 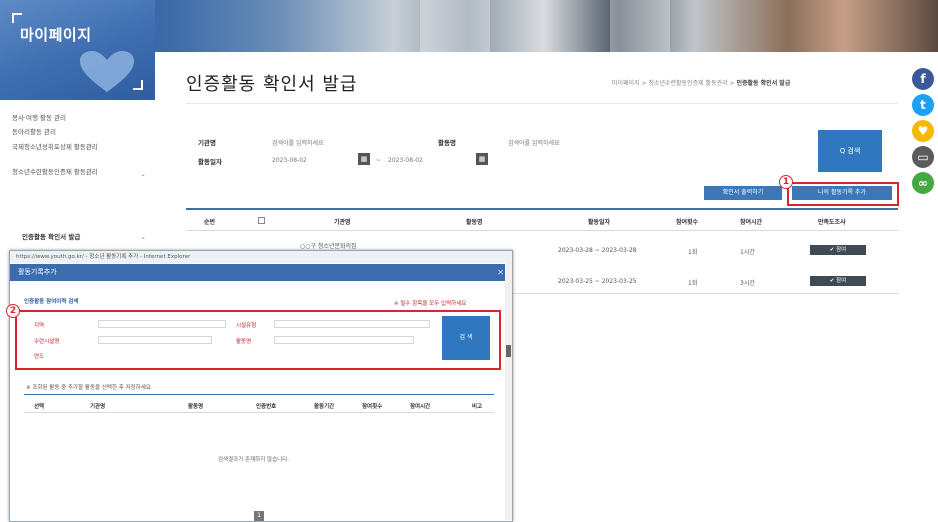 I want to click on table-header-activity: 활동명, so click(x=474, y=222).